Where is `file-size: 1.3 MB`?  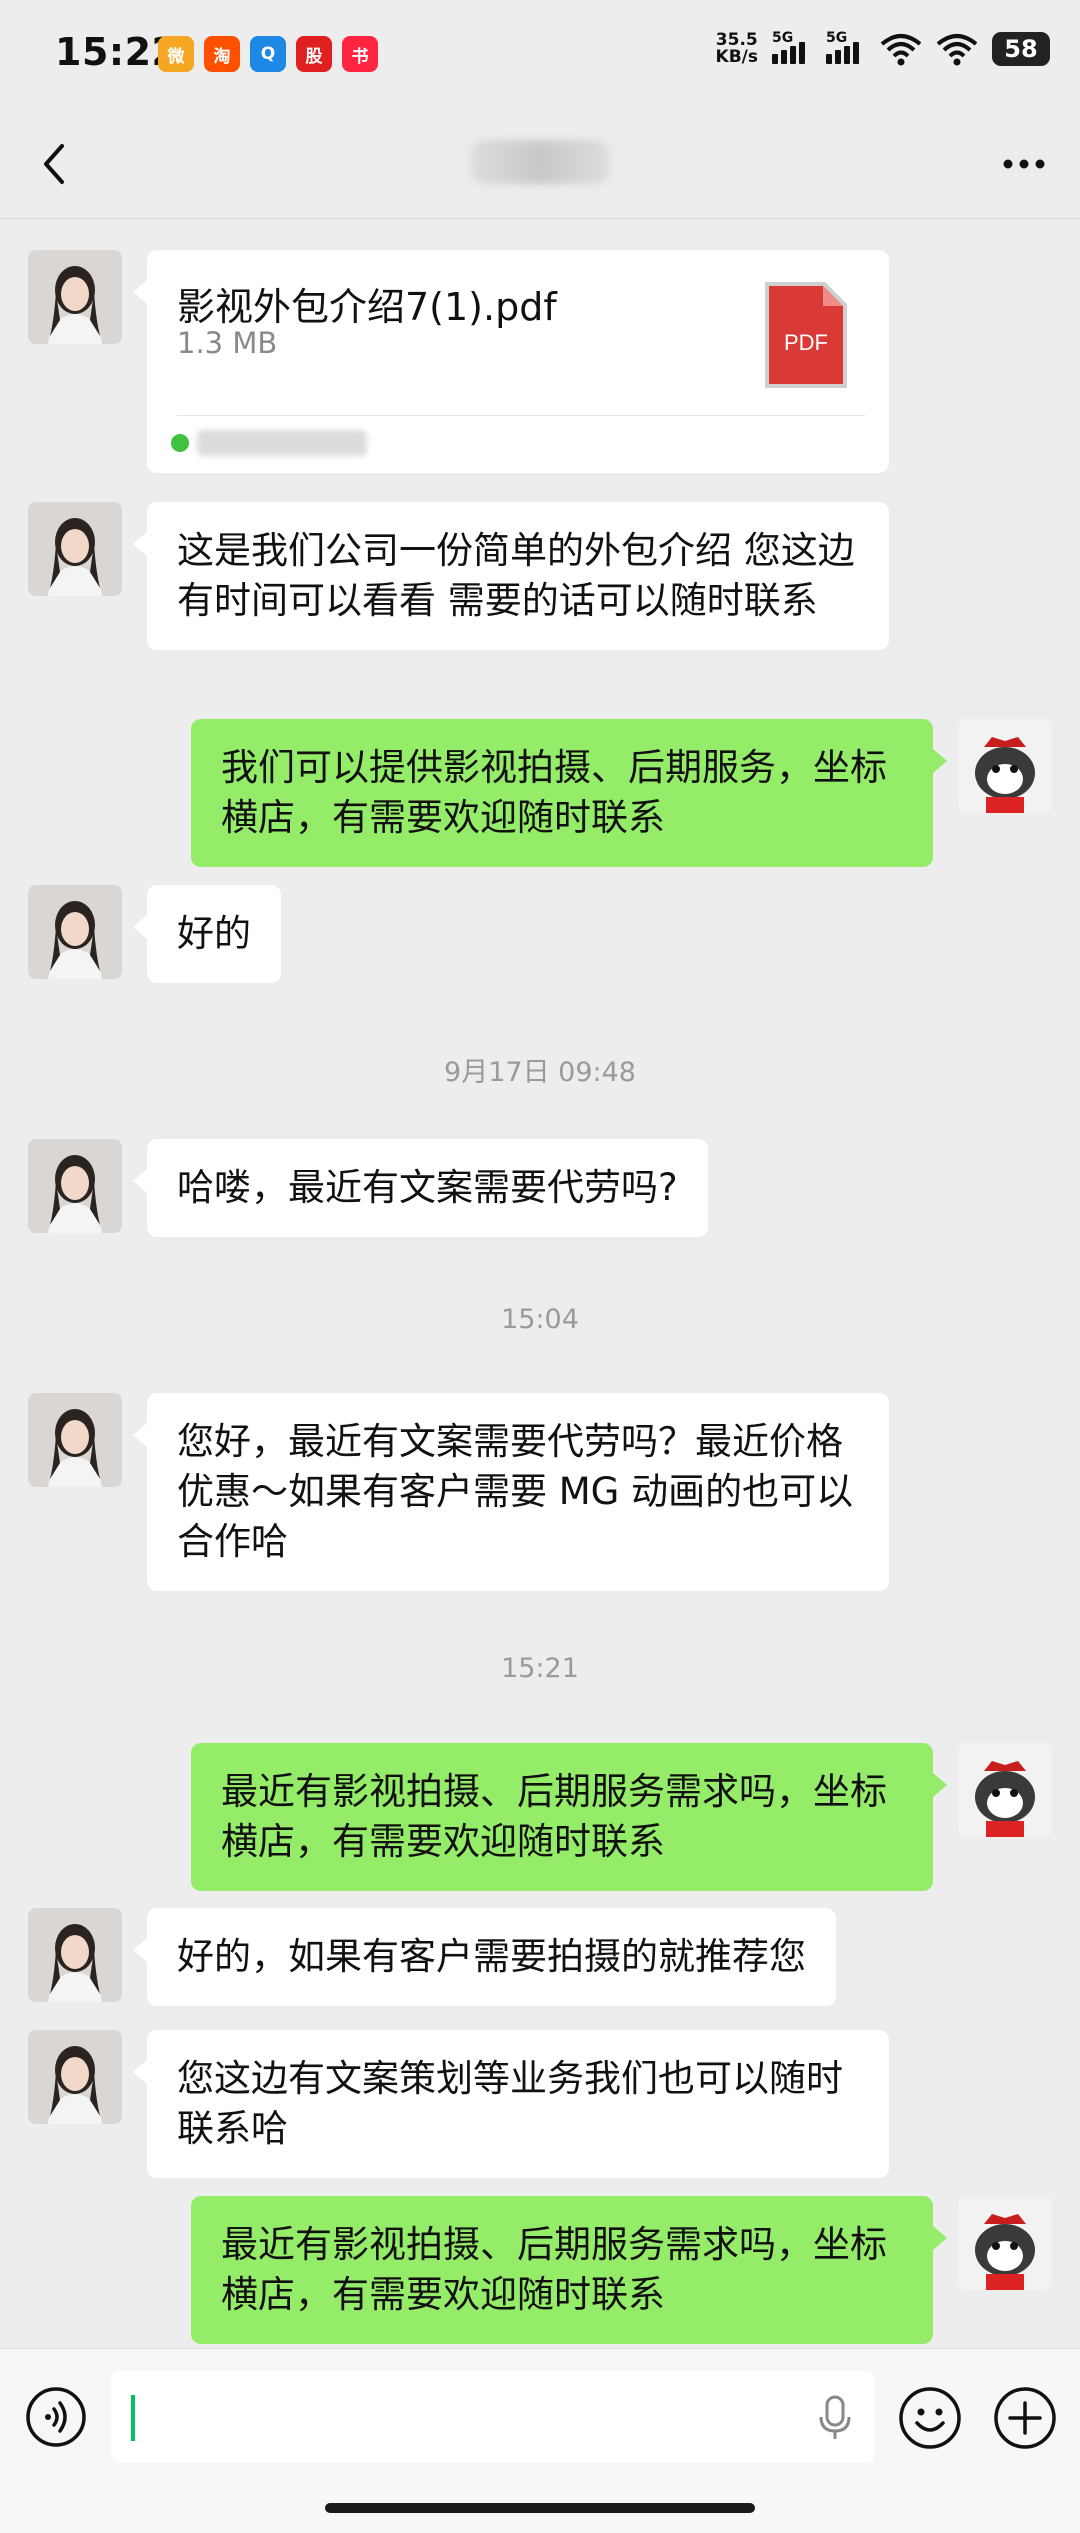
file-size: 1.3 MB is located at coordinates (227, 343).